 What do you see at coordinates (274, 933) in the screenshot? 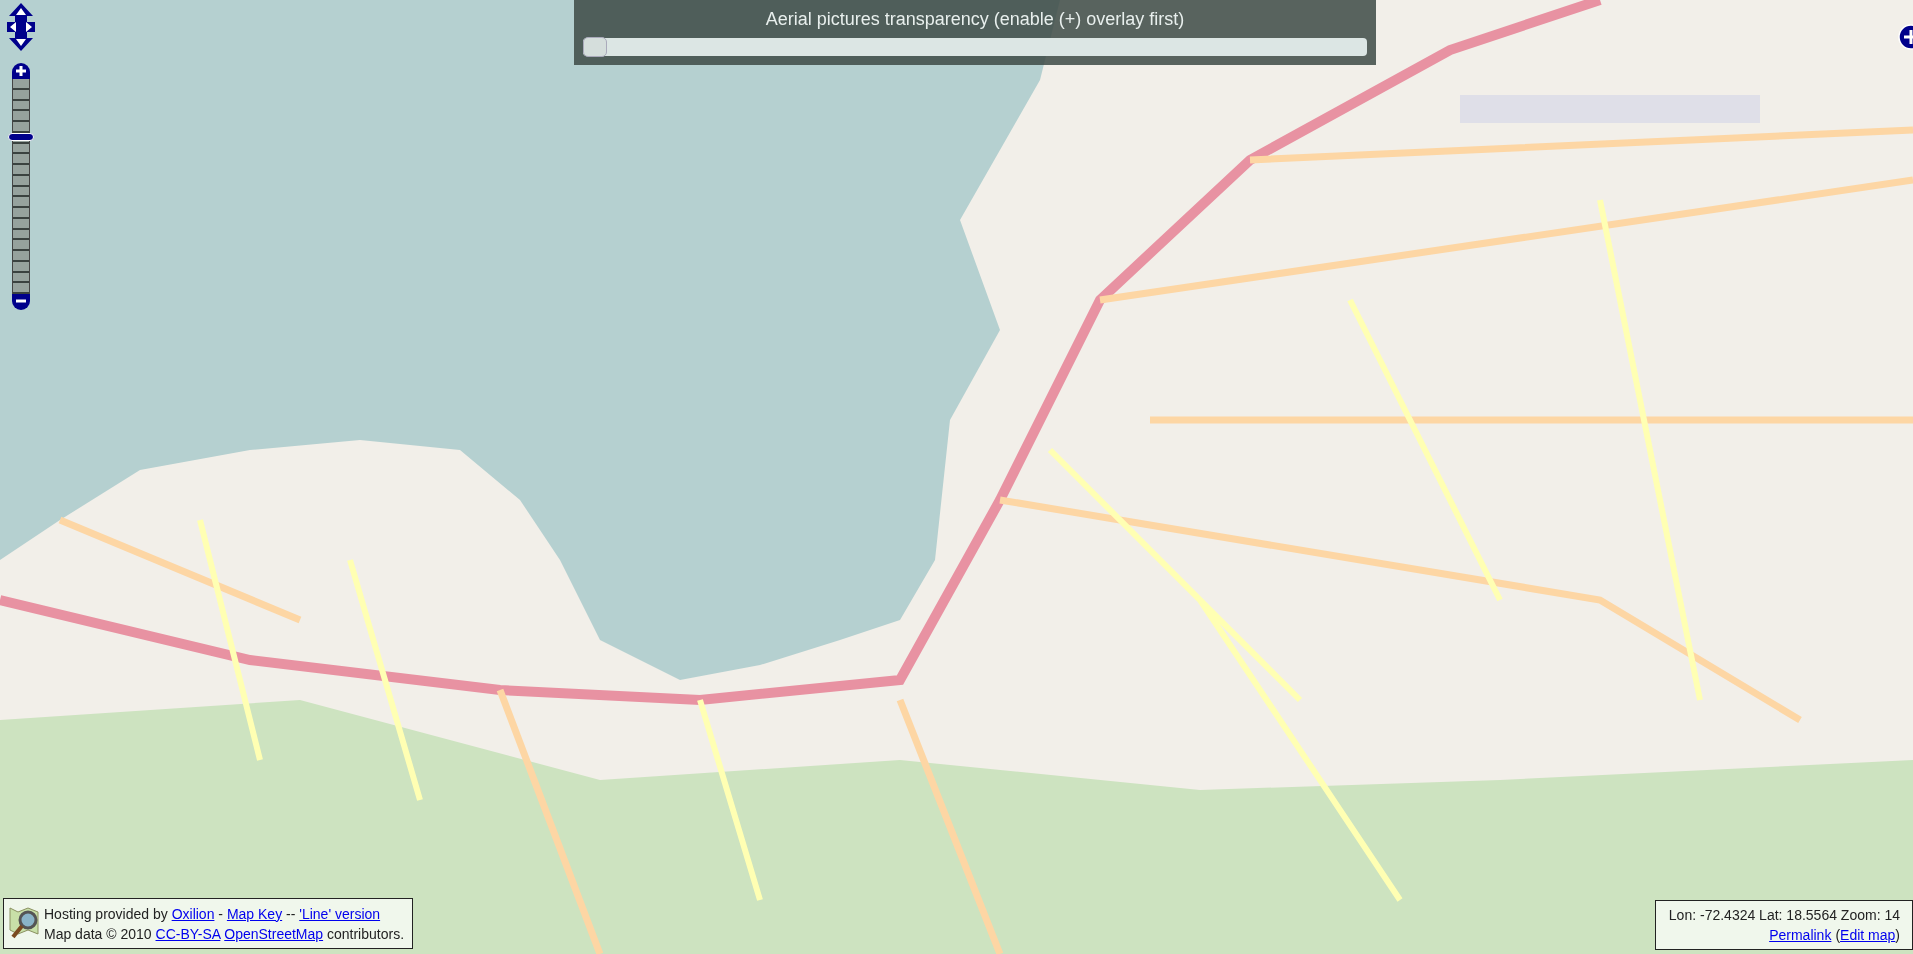
I see `link: OpenStreetMap` at bounding box center [274, 933].